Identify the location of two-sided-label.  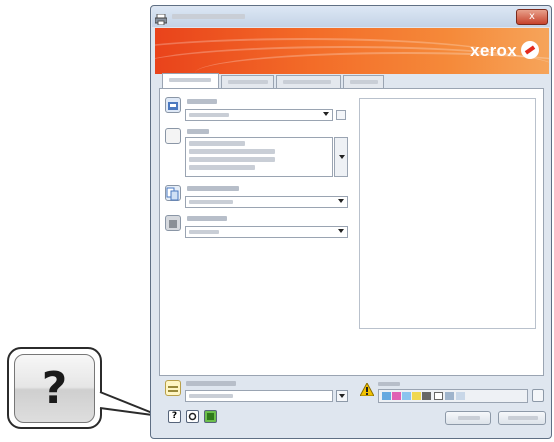
(213, 188).